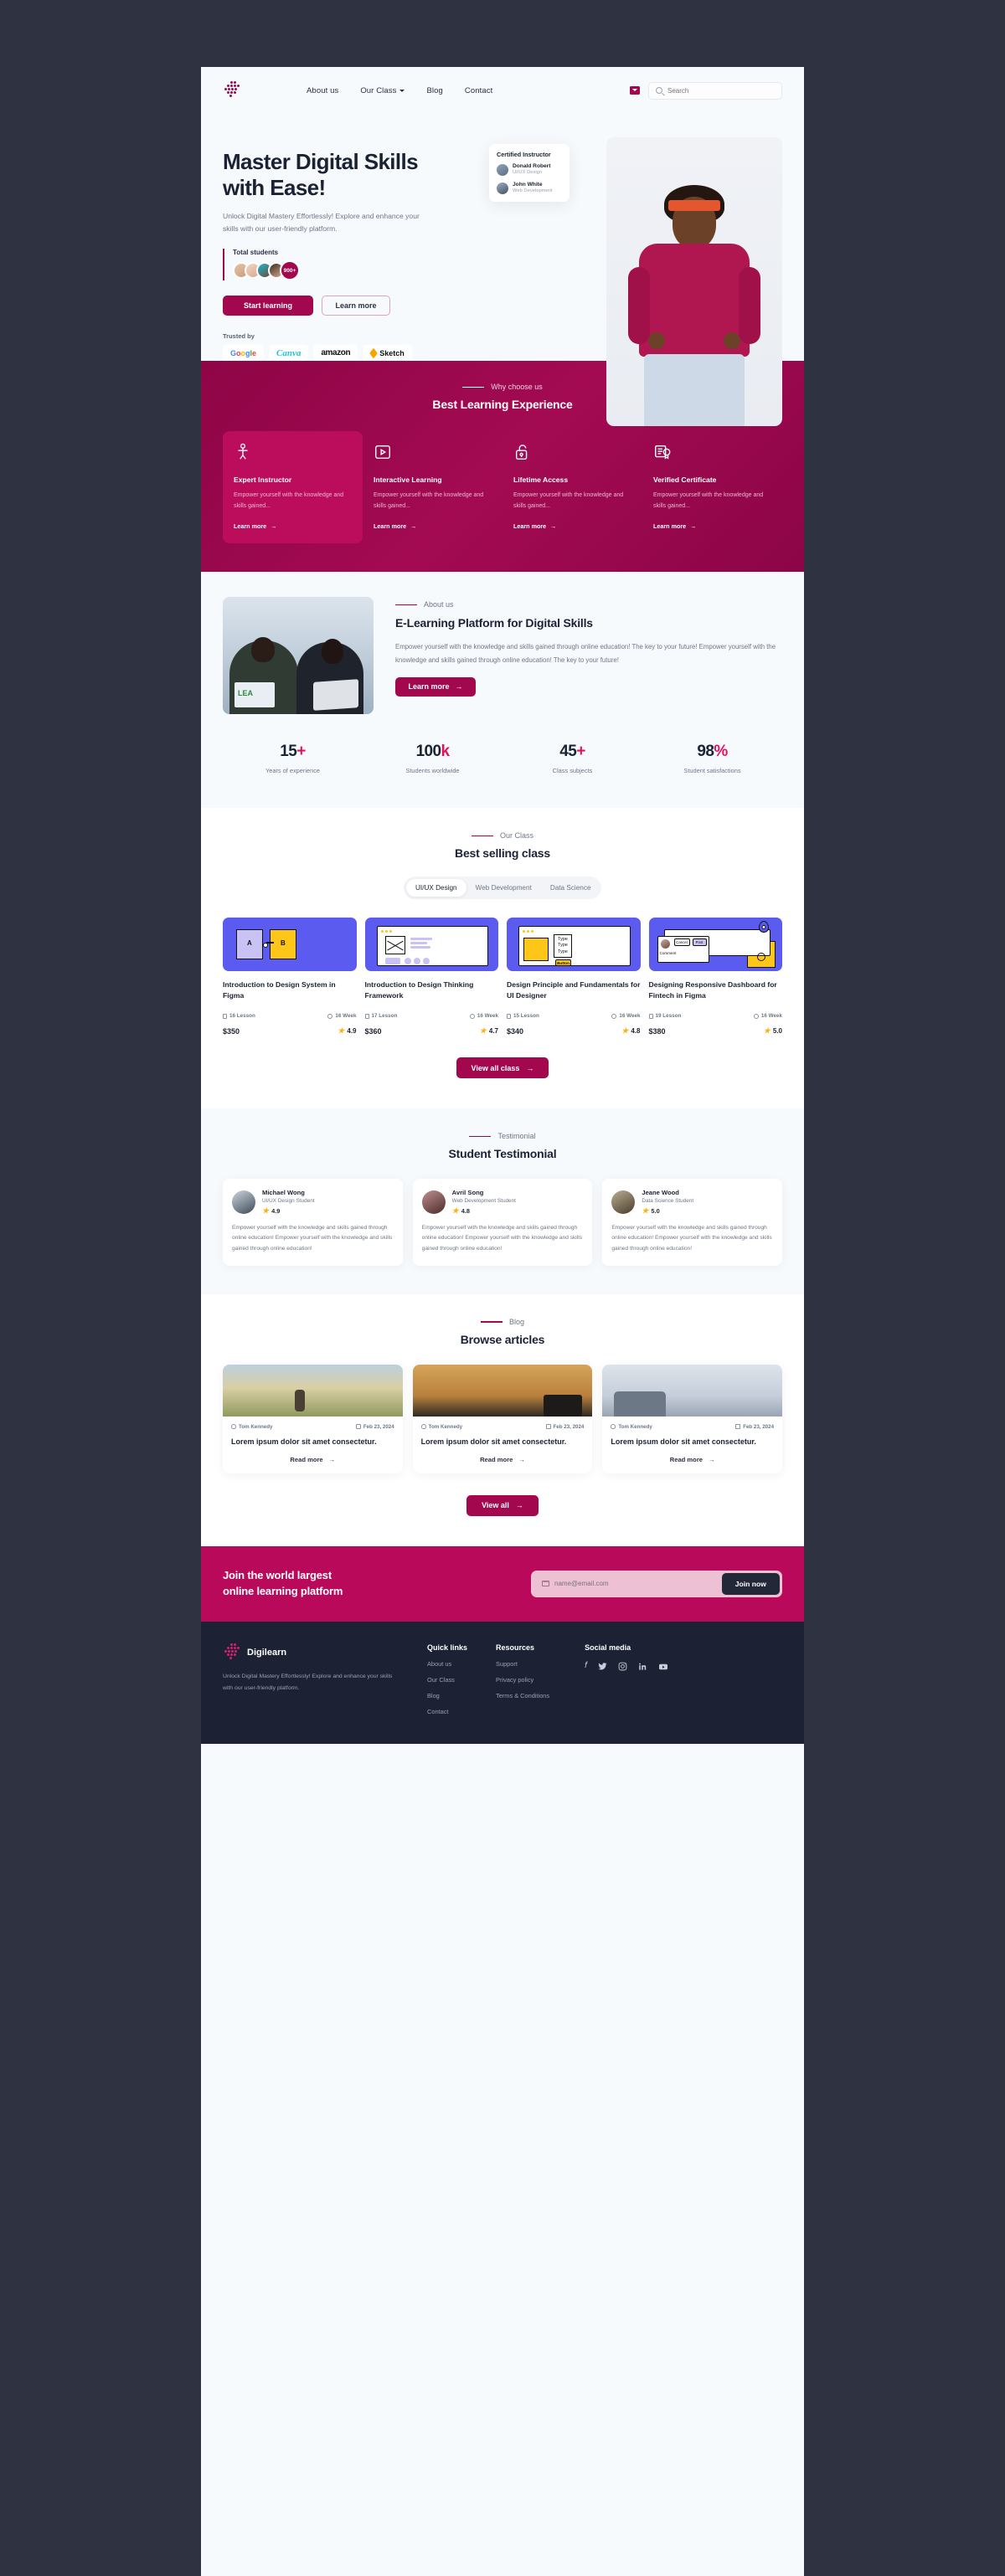  What do you see at coordinates (494, 623) in the screenshot?
I see `about-title: E-Learning Platform for Digital Skills` at bounding box center [494, 623].